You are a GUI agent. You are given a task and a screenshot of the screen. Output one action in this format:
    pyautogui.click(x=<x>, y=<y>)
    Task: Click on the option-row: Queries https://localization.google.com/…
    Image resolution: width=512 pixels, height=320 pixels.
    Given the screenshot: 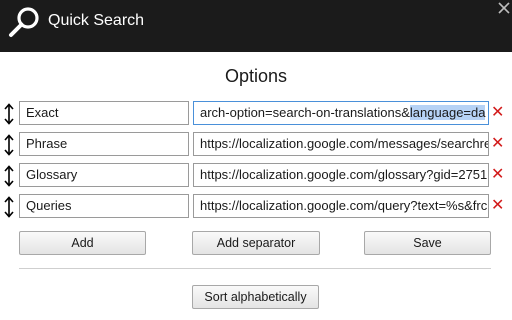 What is the action you would take?
    pyautogui.click(x=256, y=207)
    